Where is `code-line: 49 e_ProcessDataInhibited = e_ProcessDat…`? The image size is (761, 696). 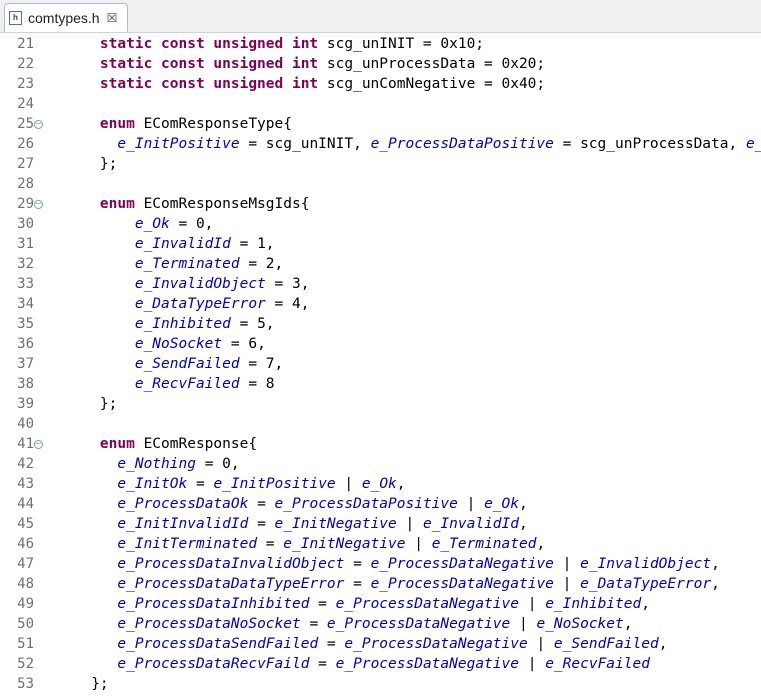 code-line: 49 e_ProcessDataInhibited = e_ProcessDat… is located at coordinates (380, 604).